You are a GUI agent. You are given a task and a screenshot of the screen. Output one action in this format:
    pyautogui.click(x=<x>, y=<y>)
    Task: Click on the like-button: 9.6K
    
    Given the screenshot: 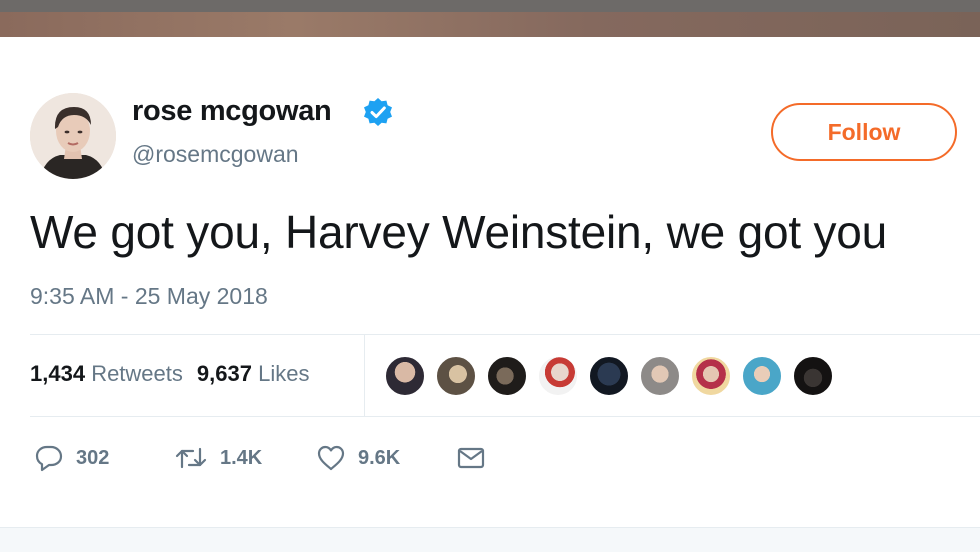 What is the action you would take?
    pyautogui.click(x=358, y=458)
    